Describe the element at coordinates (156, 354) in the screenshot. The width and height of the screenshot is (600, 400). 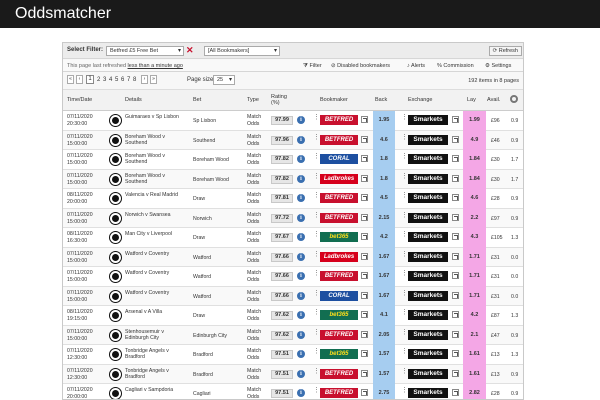
I see `row-details: Tonbridge Angels v Bradford` at that location.